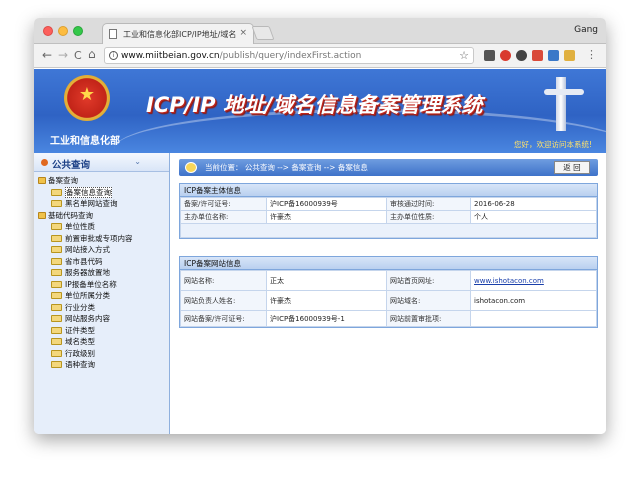 The height and width of the screenshot is (480, 640). I want to click on sidebar-item: 网站接入方式, so click(103, 250).